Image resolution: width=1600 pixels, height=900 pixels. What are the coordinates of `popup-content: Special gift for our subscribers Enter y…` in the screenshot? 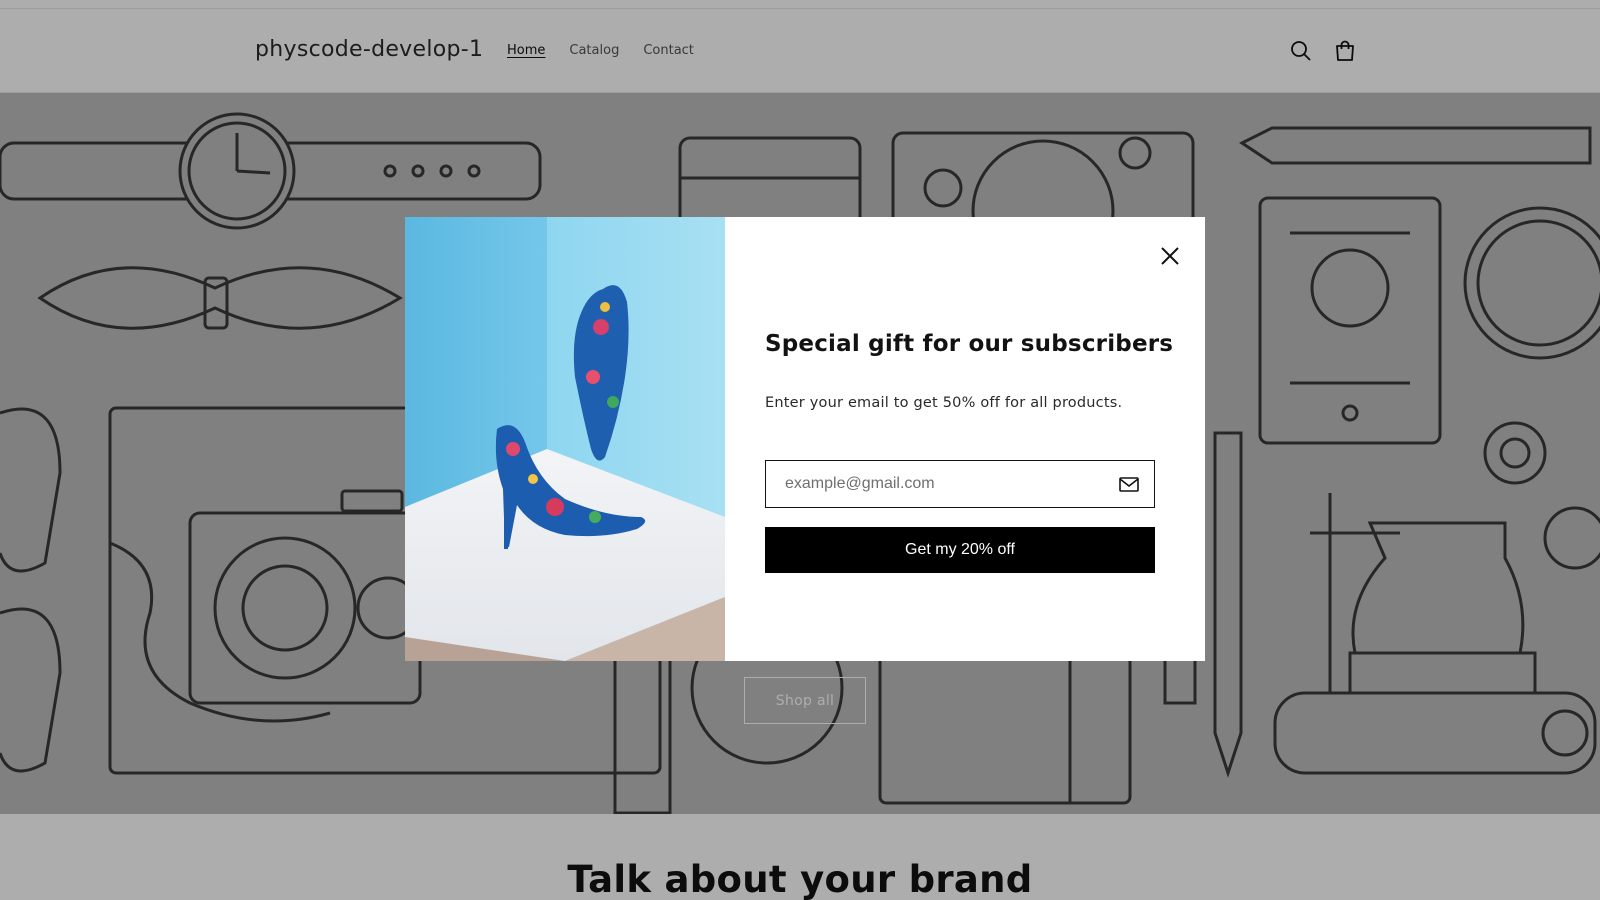 It's located at (965, 439).